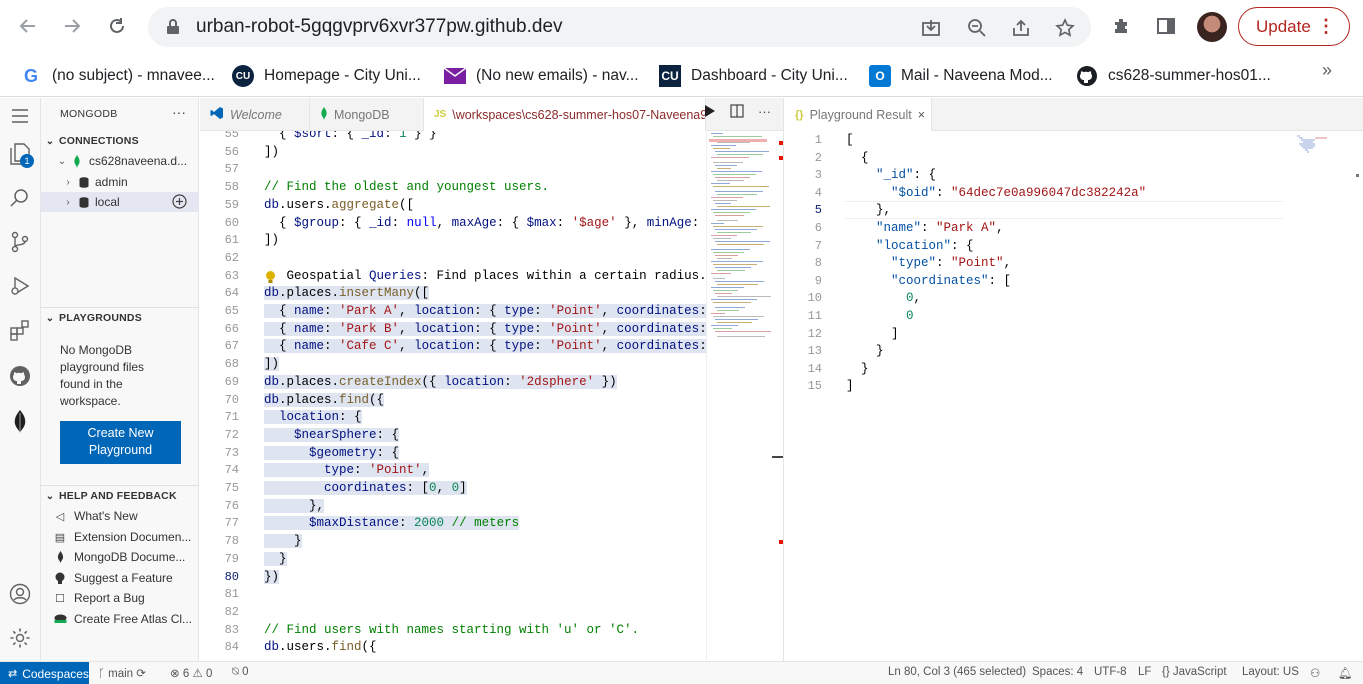 Image resolution: width=1363 pixels, height=684 pixels. Describe the element at coordinates (1074, 142) in the screenshot. I see `result-line: 1[` at that location.